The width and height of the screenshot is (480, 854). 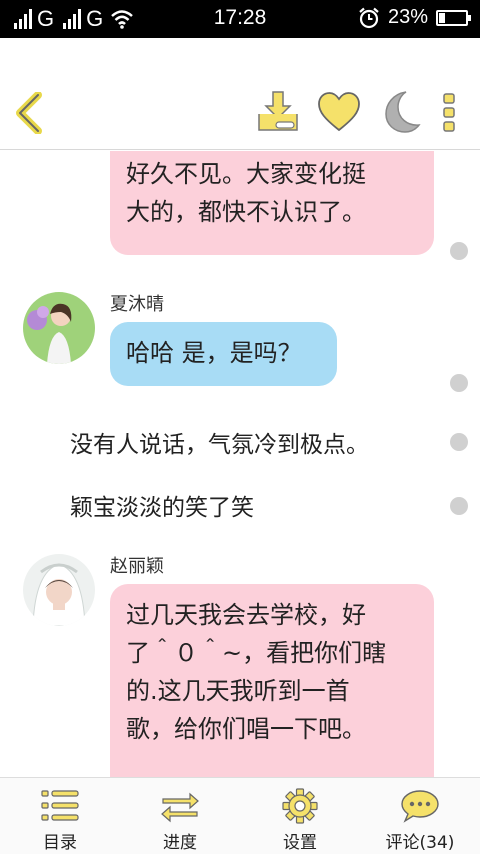 What do you see at coordinates (240, 19) in the screenshot?
I see `status-bar: G G 17:28 23%` at bounding box center [240, 19].